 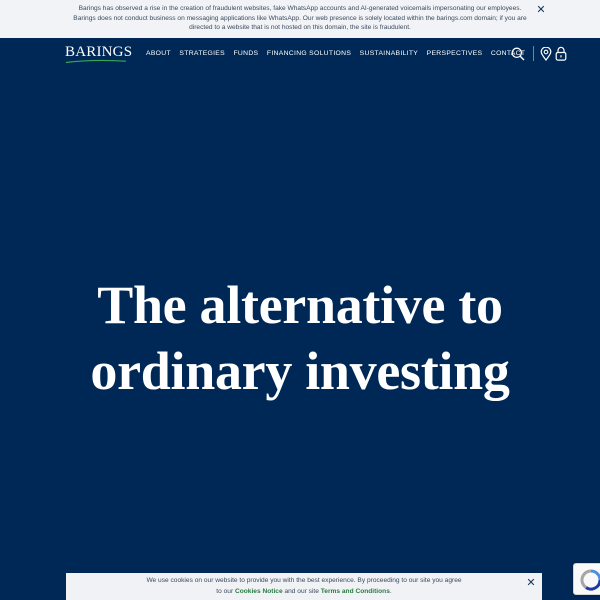 What do you see at coordinates (202, 54) in the screenshot?
I see `nav-item-strategies: STRATEGIES` at bounding box center [202, 54].